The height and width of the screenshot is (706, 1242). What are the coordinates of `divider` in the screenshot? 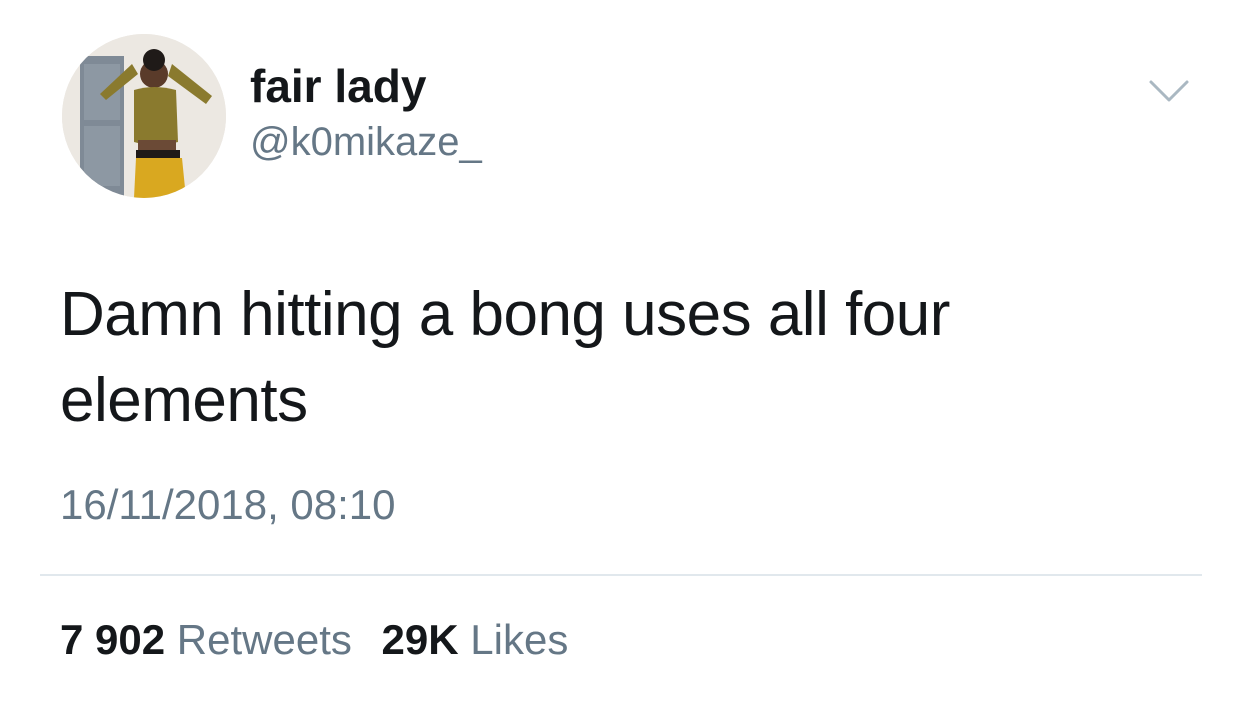 It's located at (621, 575).